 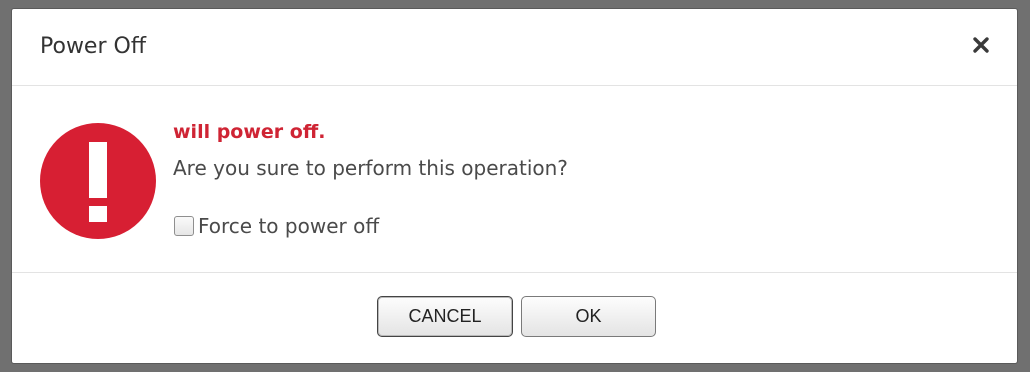 What do you see at coordinates (249, 132) in the screenshot?
I see `warning-title: will power off.` at bounding box center [249, 132].